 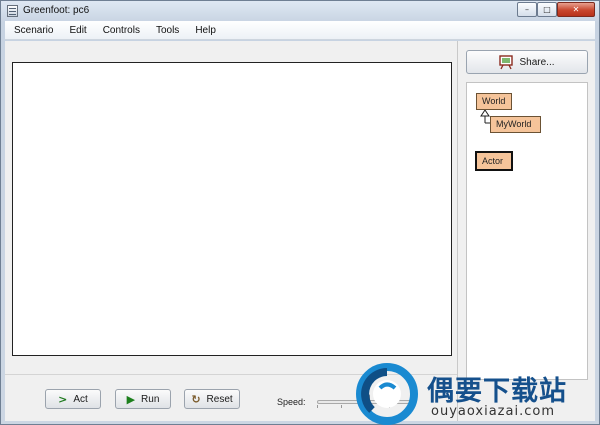 What do you see at coordinates (515, 124) in the screenshot?
I see `class-myworld: MyWorld` at bounding box center [515, 124].